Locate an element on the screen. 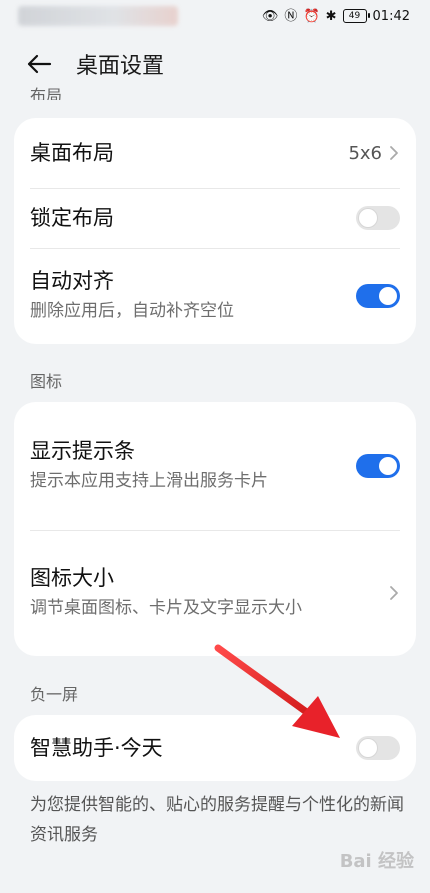 The width and height of the screenshot is (430, 893). lock-layout-title: 锁定布局 is located at coordinates (72, 218).